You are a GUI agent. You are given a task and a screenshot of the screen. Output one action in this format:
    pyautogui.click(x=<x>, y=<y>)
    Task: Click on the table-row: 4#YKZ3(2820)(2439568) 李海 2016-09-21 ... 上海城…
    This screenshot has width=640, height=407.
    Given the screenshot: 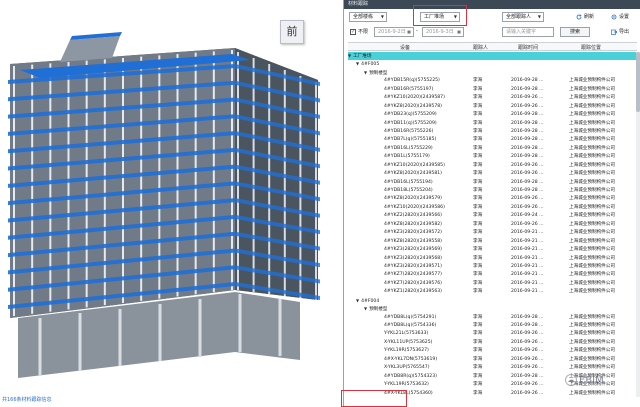 What is the action you would take?
    pyautogui.click(x=492, y=259)
    